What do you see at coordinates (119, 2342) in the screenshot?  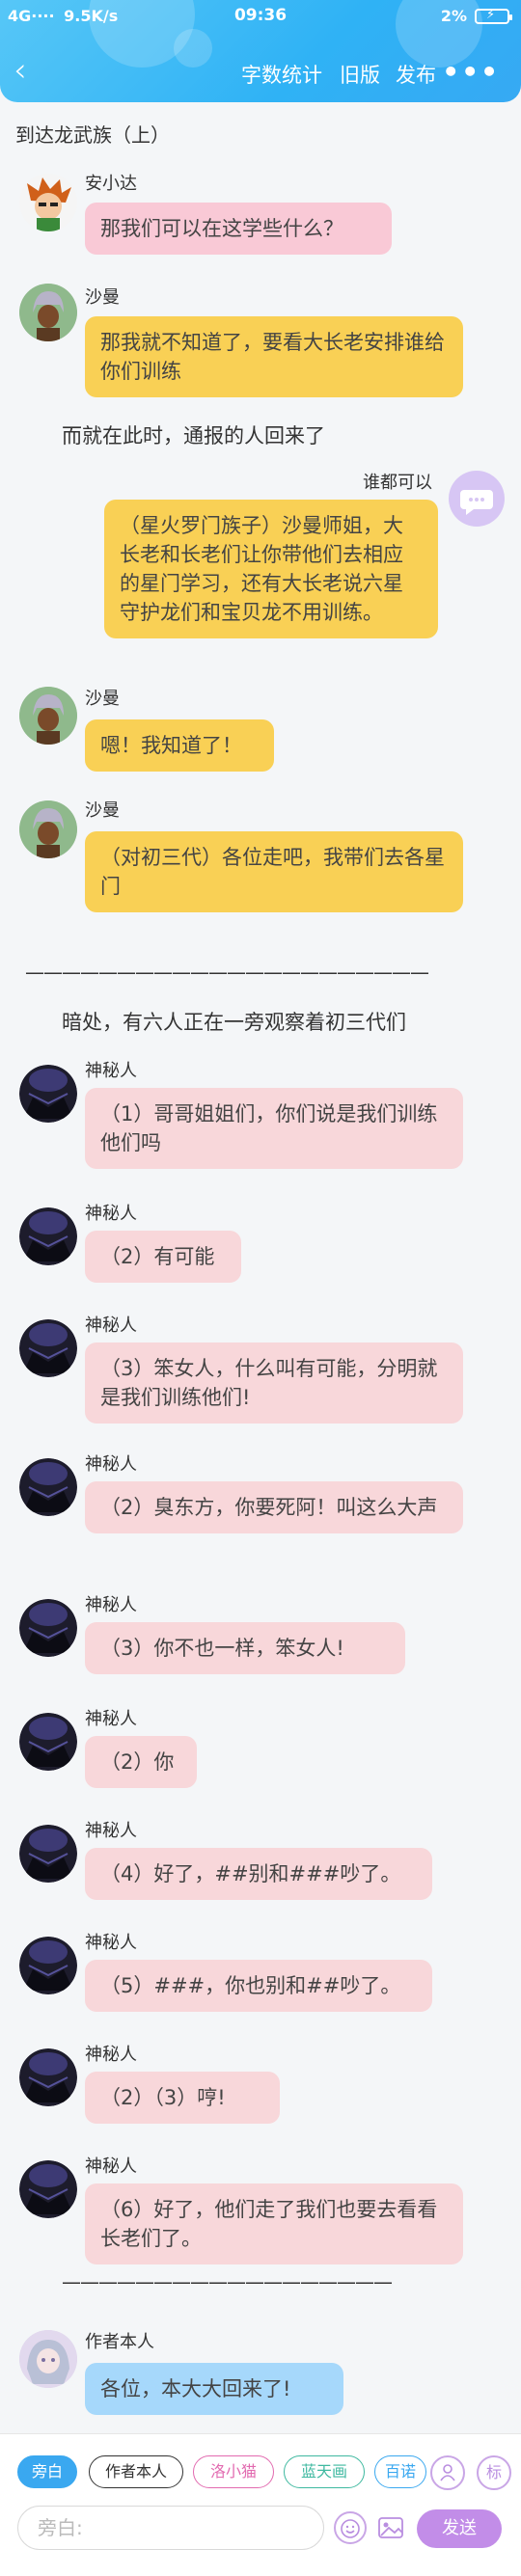 I see `speaker-name: 作者本人` at bounding box center [119, 2342].